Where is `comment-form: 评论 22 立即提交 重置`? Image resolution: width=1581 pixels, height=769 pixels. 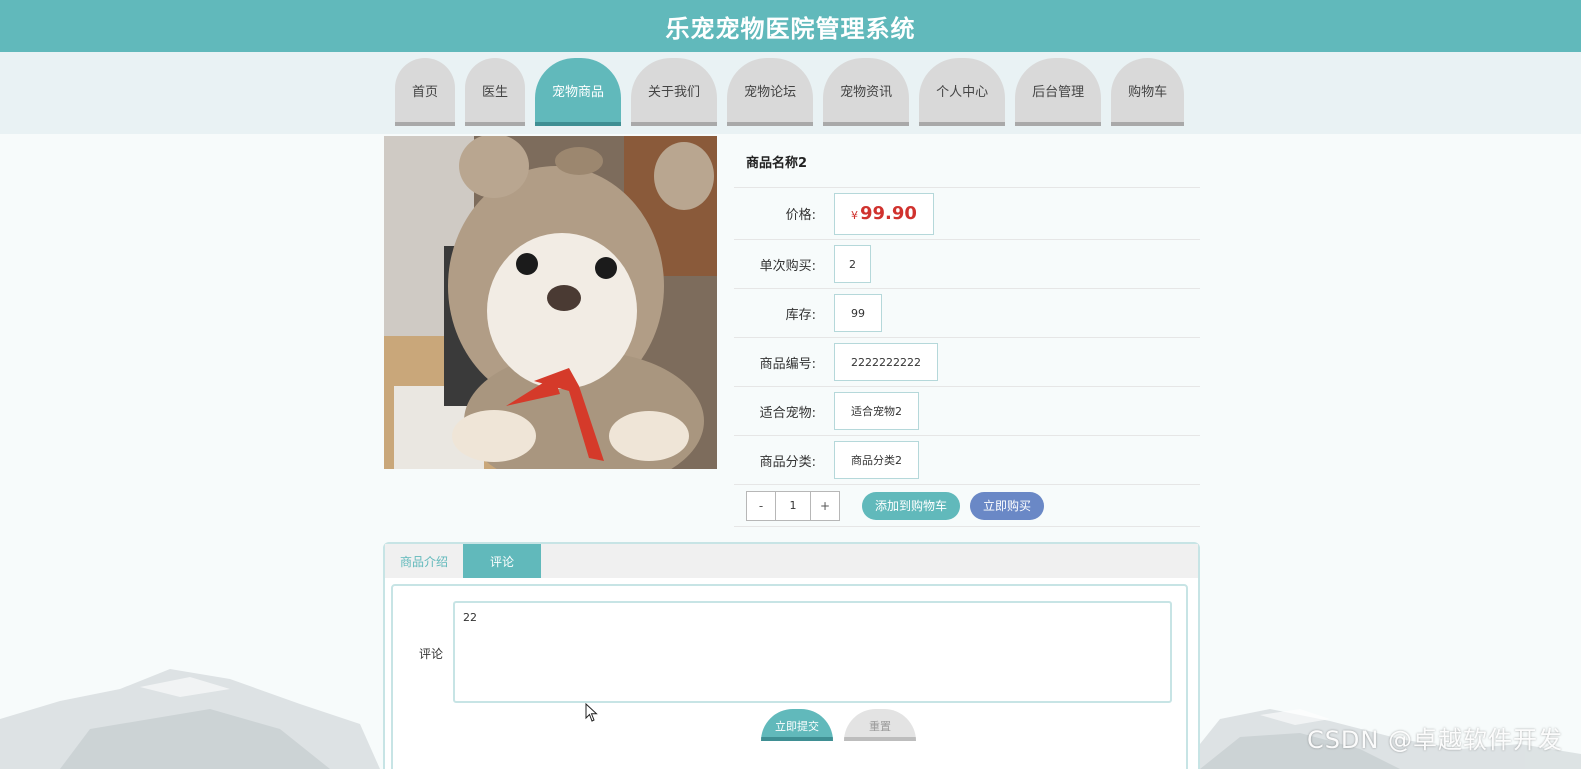
comment-form: 评论 22 立即提交 重置 is located at coordinates (789, 676).